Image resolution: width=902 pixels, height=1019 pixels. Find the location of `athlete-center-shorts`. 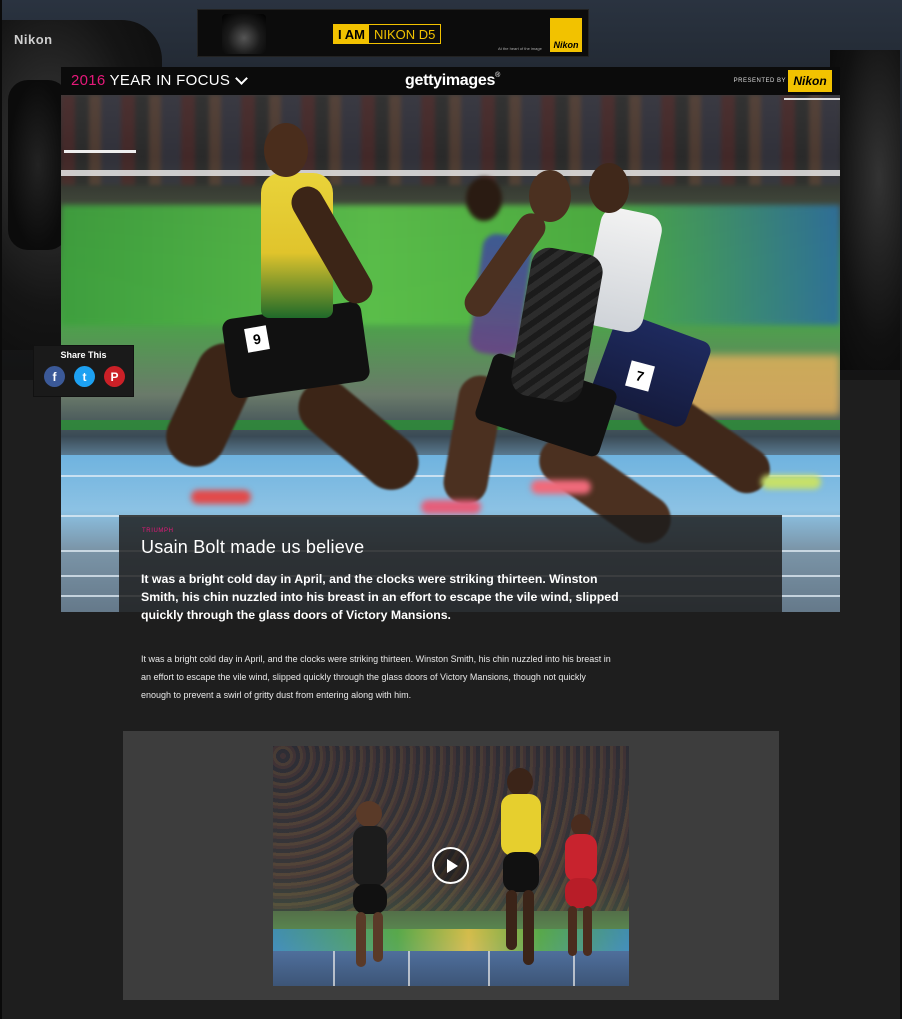

athlete-center-shorts is located at coordinates (521, 872).